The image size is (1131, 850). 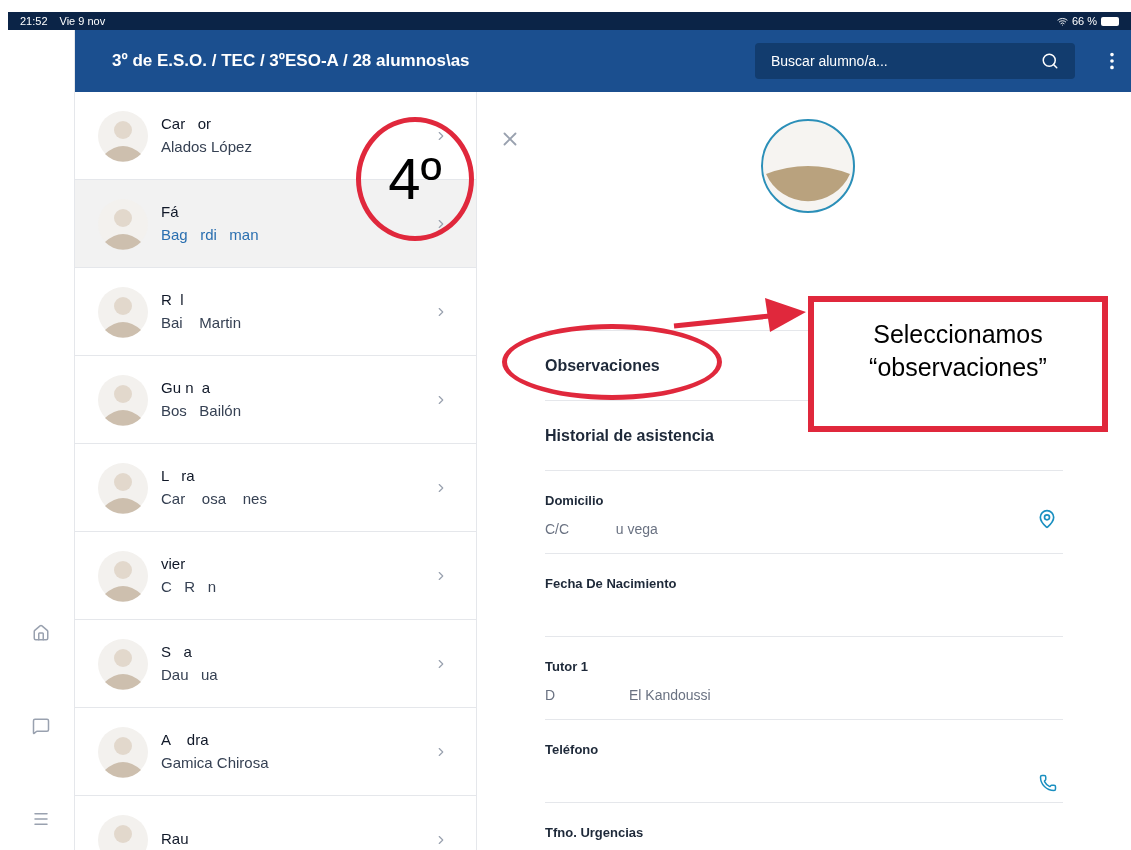 What do you see at coordinates (34, 21) in the screenshot?
I see `status-time: 21:52` at bounding box center [34, 21].